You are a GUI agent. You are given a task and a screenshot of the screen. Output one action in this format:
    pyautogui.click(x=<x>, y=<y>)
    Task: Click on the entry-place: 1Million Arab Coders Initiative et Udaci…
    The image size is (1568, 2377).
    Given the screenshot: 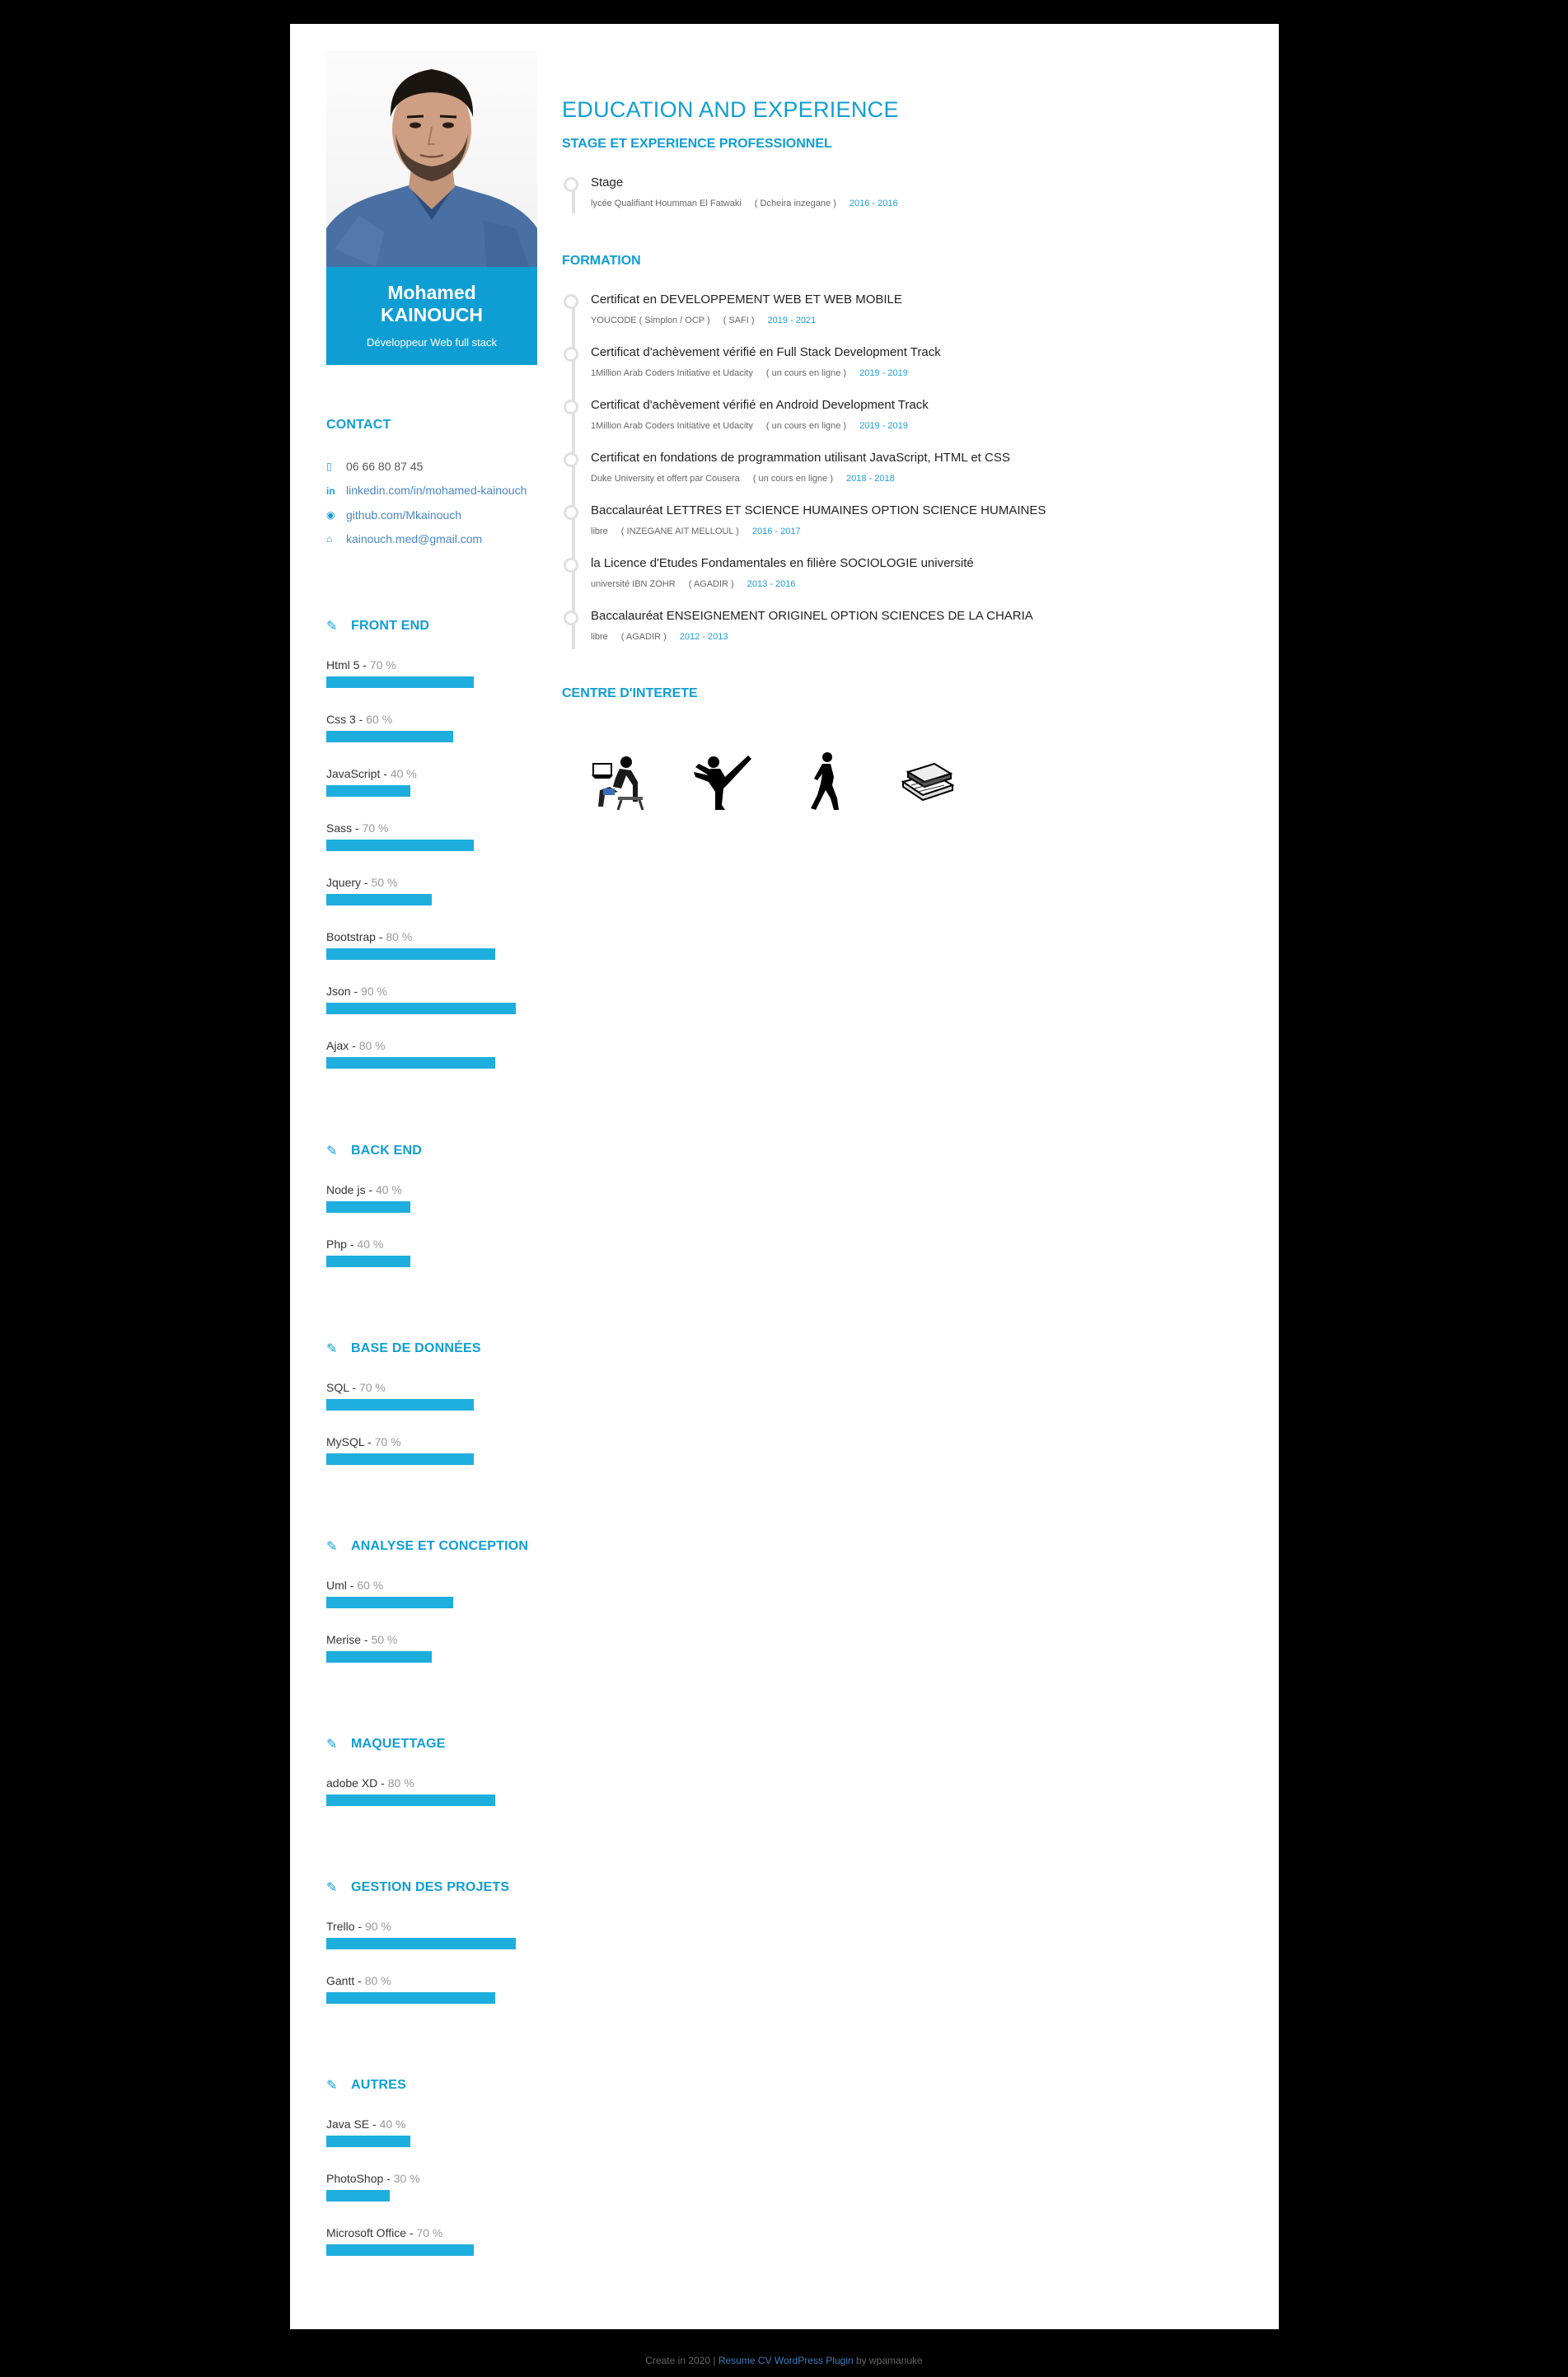 What is the action you would take?
    pyautogui.click(x=672, y=426)
    